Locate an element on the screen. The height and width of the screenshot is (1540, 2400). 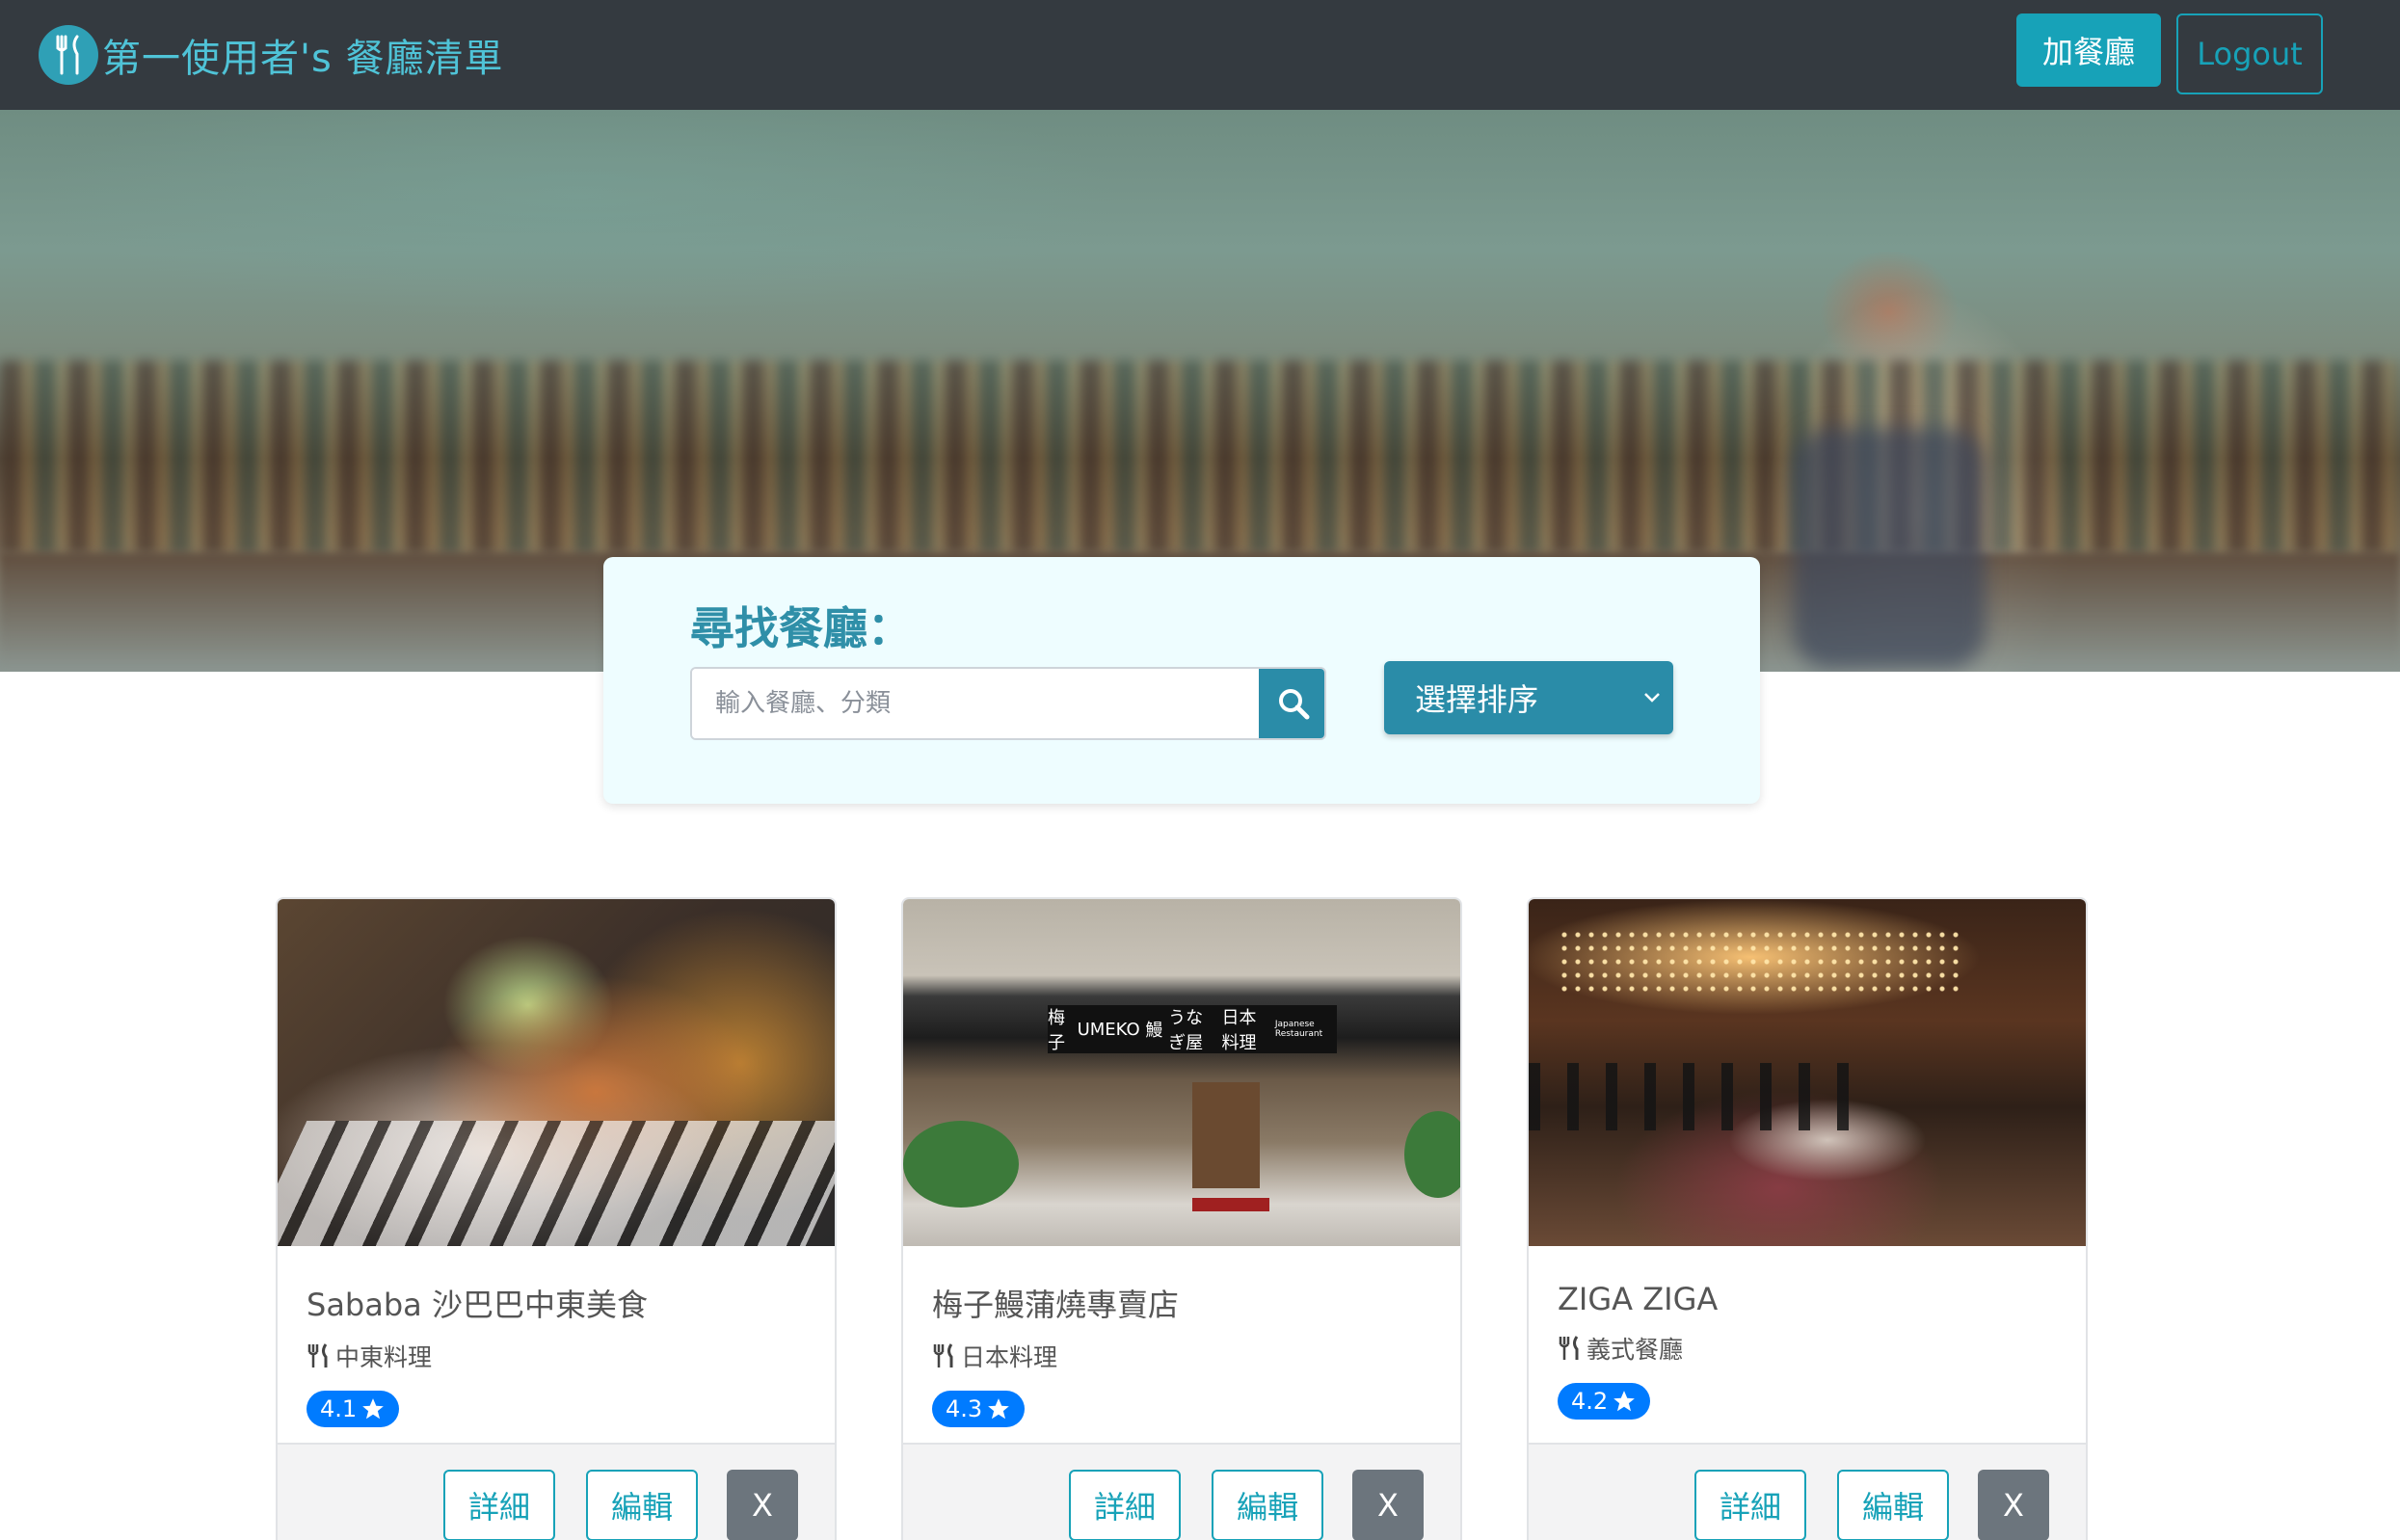
brand-title: 第一使用者's 餐廳清單 is located at coordinates (303, 59).